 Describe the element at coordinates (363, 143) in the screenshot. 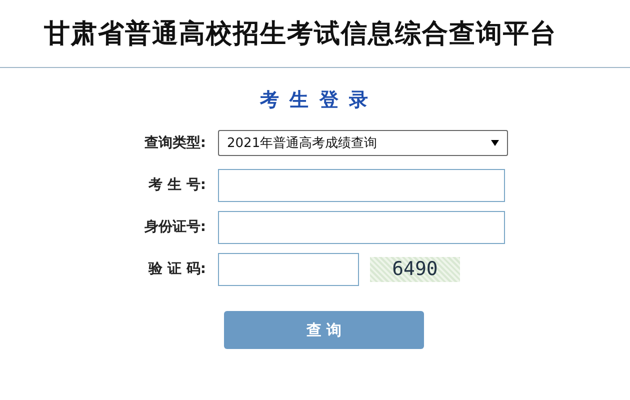

I see `query-type-dropdown: 2021年普通高考成绩查询` at that location.